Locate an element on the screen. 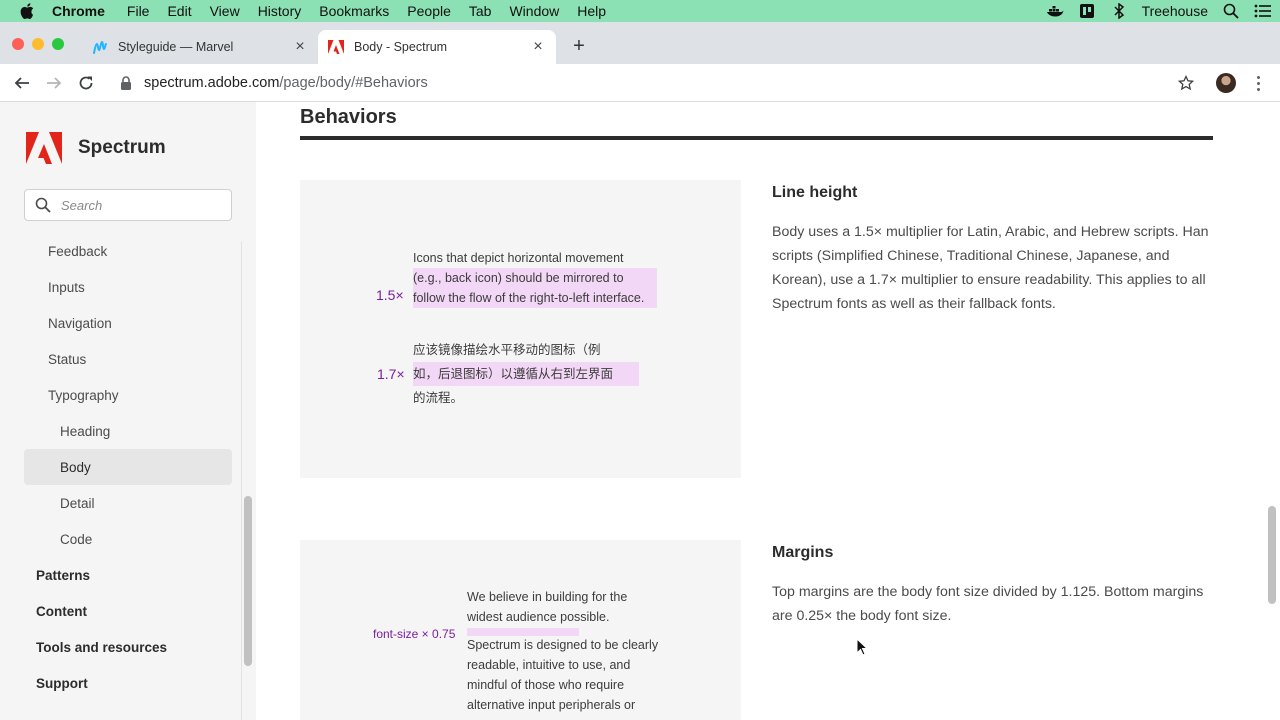 The width and height of the screenshot is (1280, 720). margins-title: Margins is located at coordinates (803, 552).